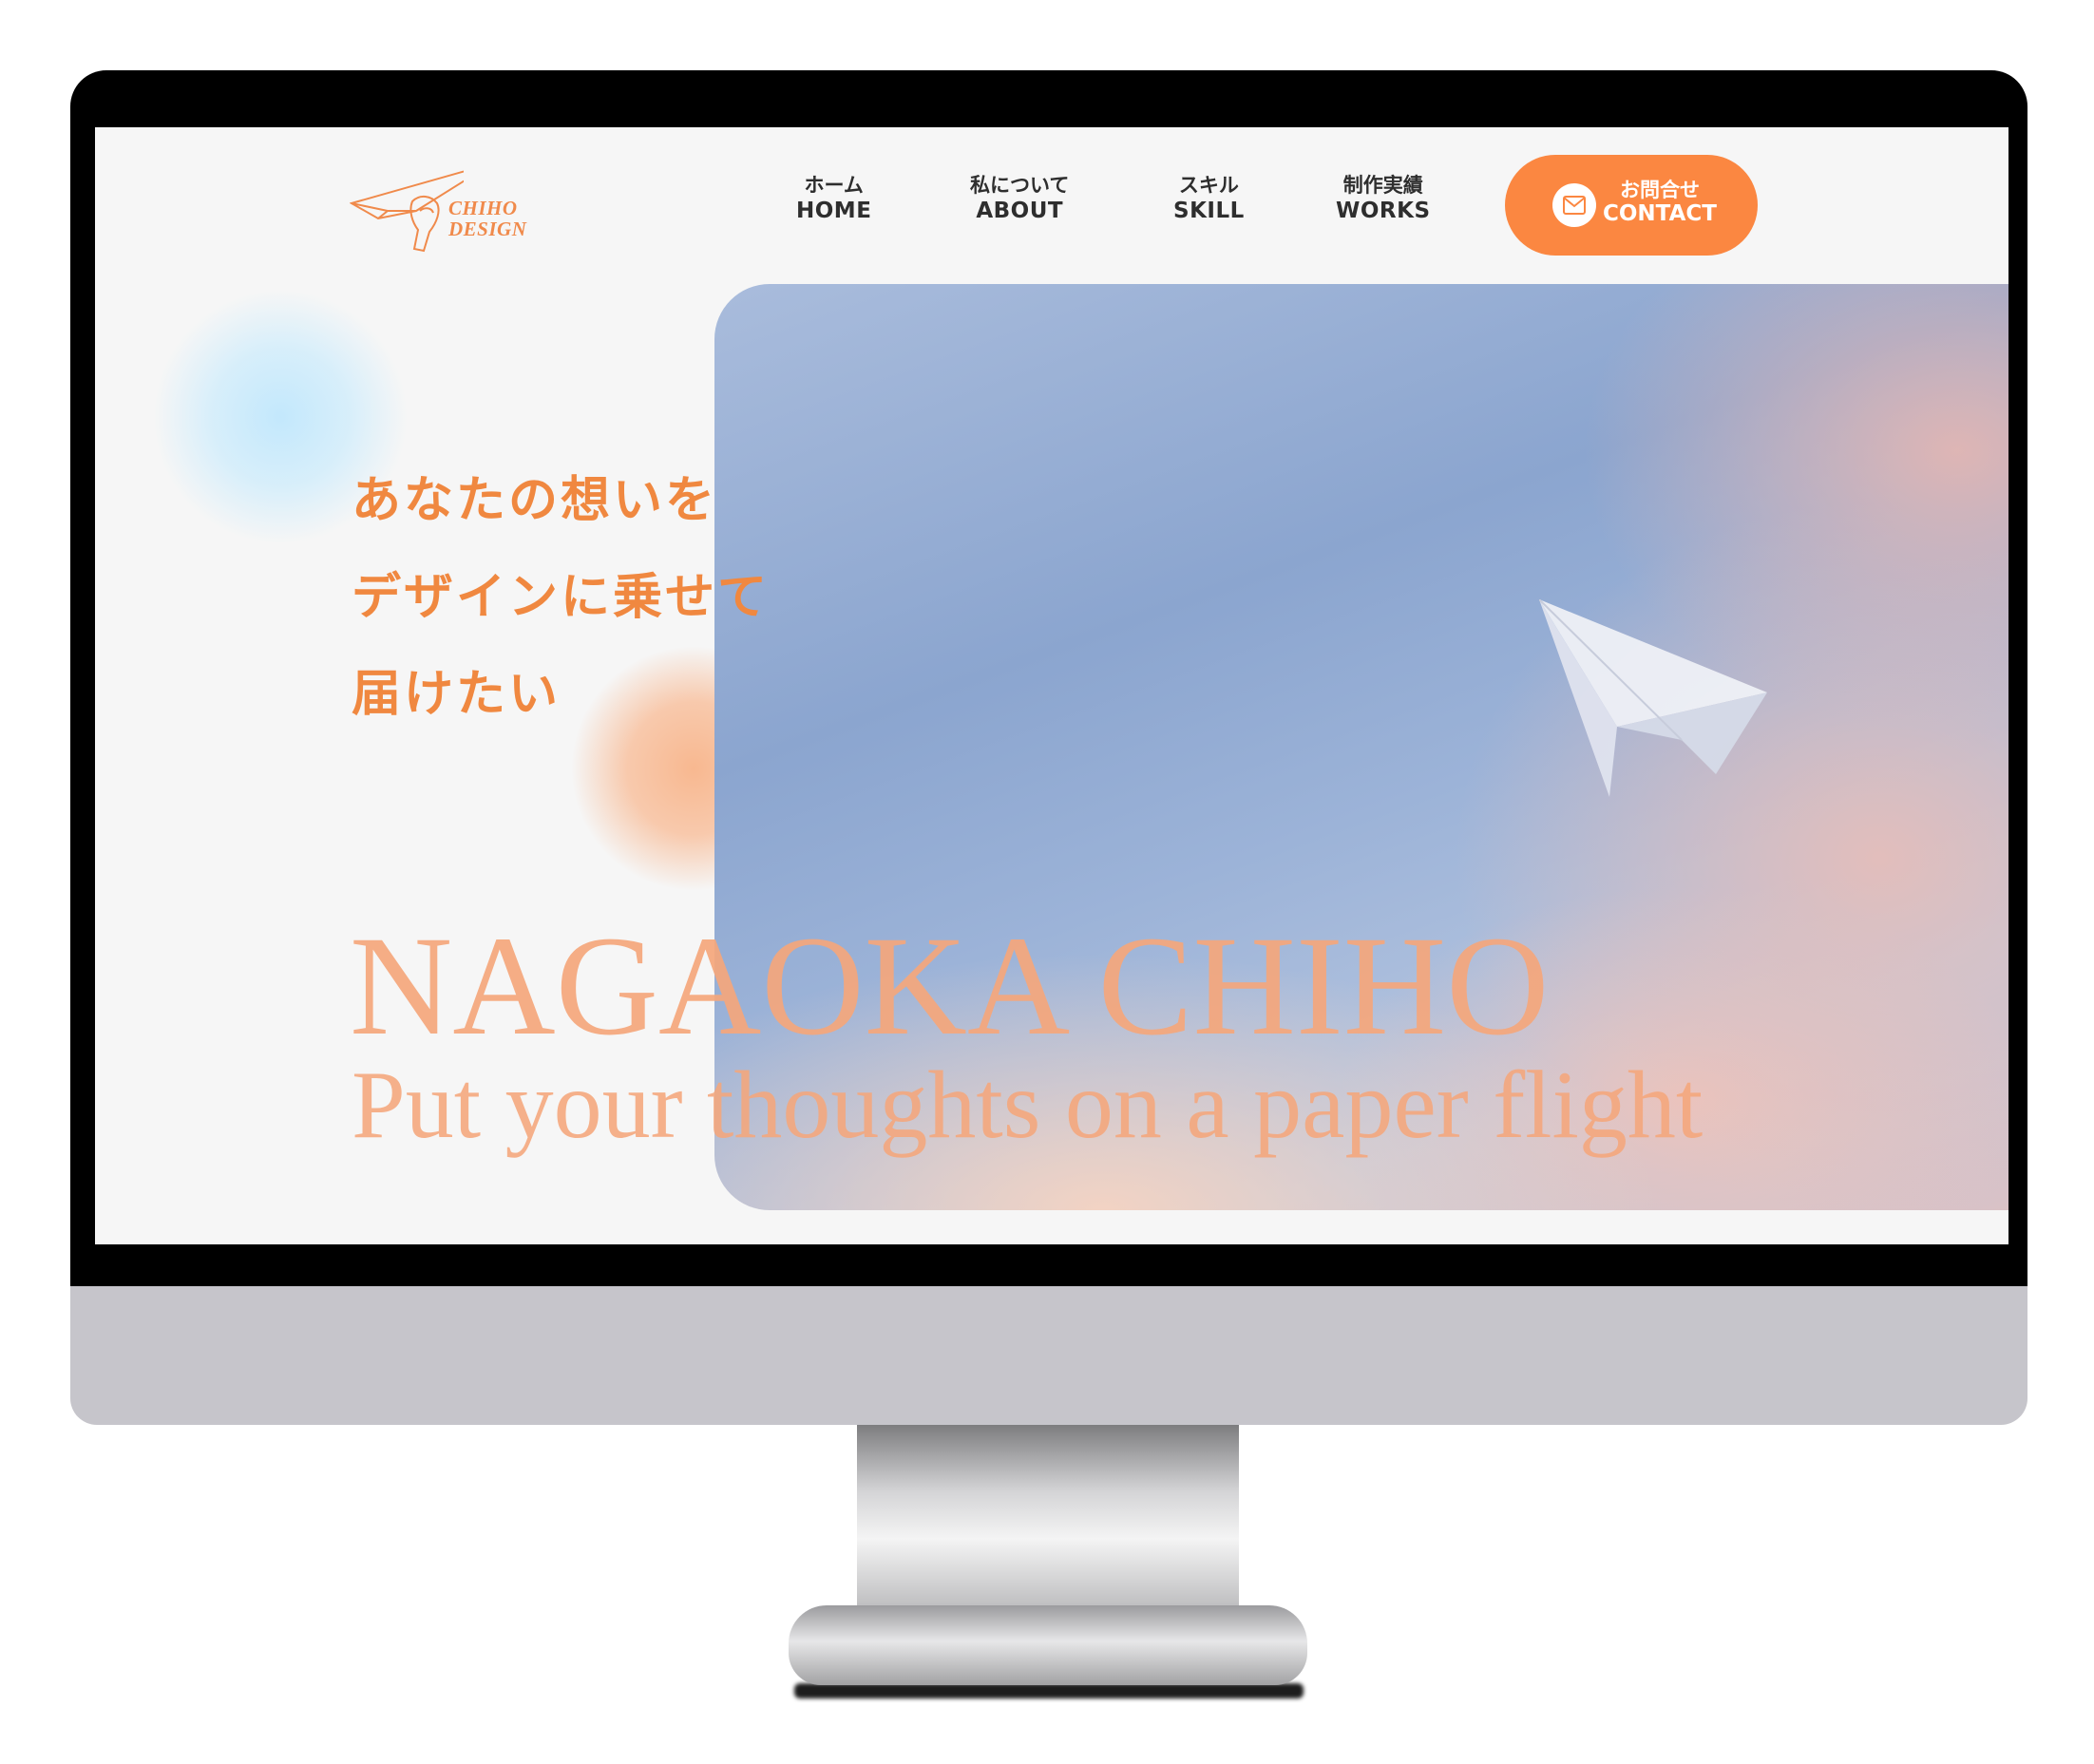 This screenshot has width=2094, height=1764. I want to click on nav-item-home: ホーム HOME, so click(833, 198).